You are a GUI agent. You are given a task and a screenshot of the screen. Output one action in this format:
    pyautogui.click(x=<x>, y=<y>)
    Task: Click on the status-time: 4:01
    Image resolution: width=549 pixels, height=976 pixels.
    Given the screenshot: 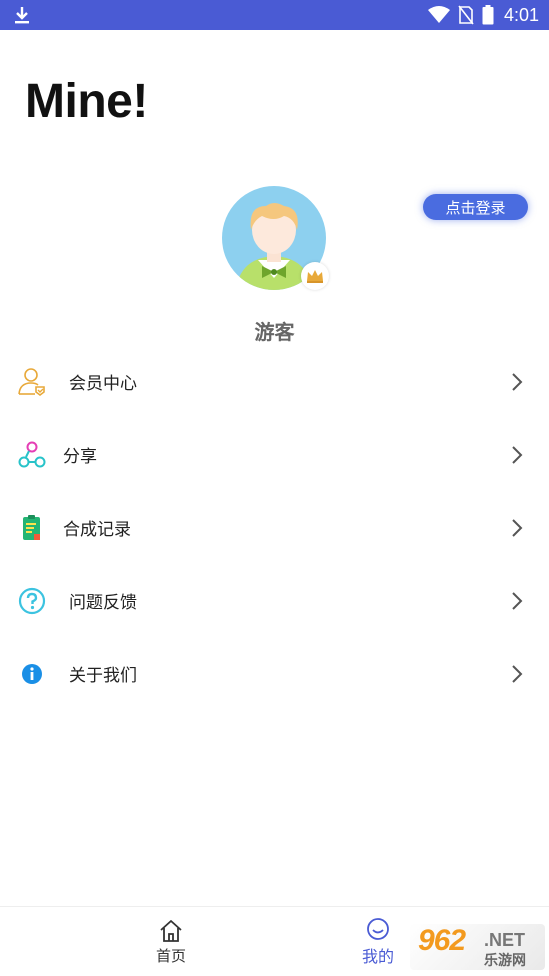 What is the action you would take?
    pyautogui.click(x=521, y=14)
    